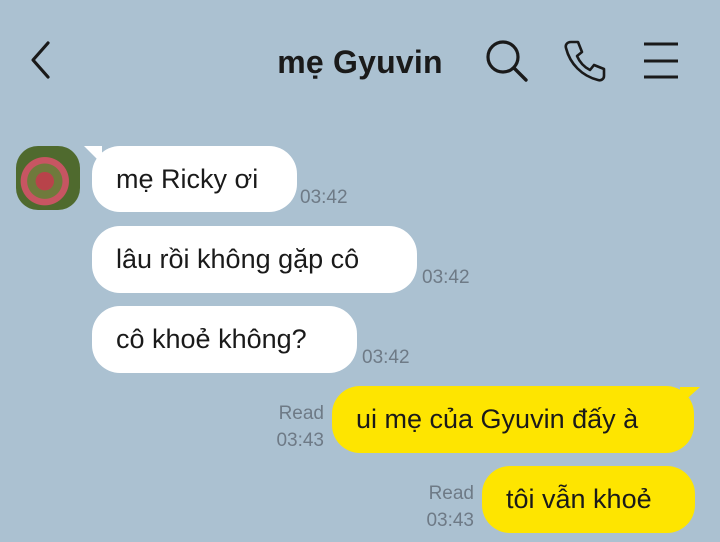 Image resolution: width=720 pixels, height=542 pixels. I want to click on message-bubble-incoming: cô khoẻ không?, so click(224, 339).